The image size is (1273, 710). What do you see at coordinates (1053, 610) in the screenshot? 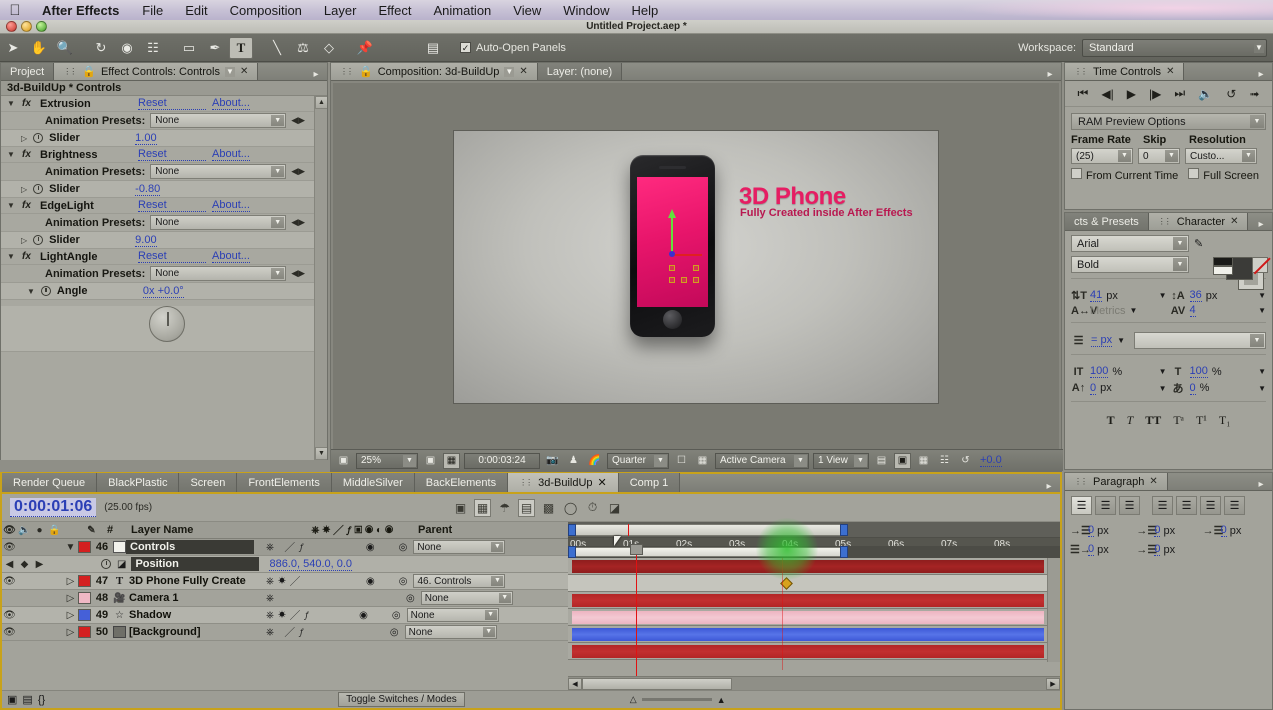
I see `timeline-vertical-scrollbar` at bounding box center [1053, 610].